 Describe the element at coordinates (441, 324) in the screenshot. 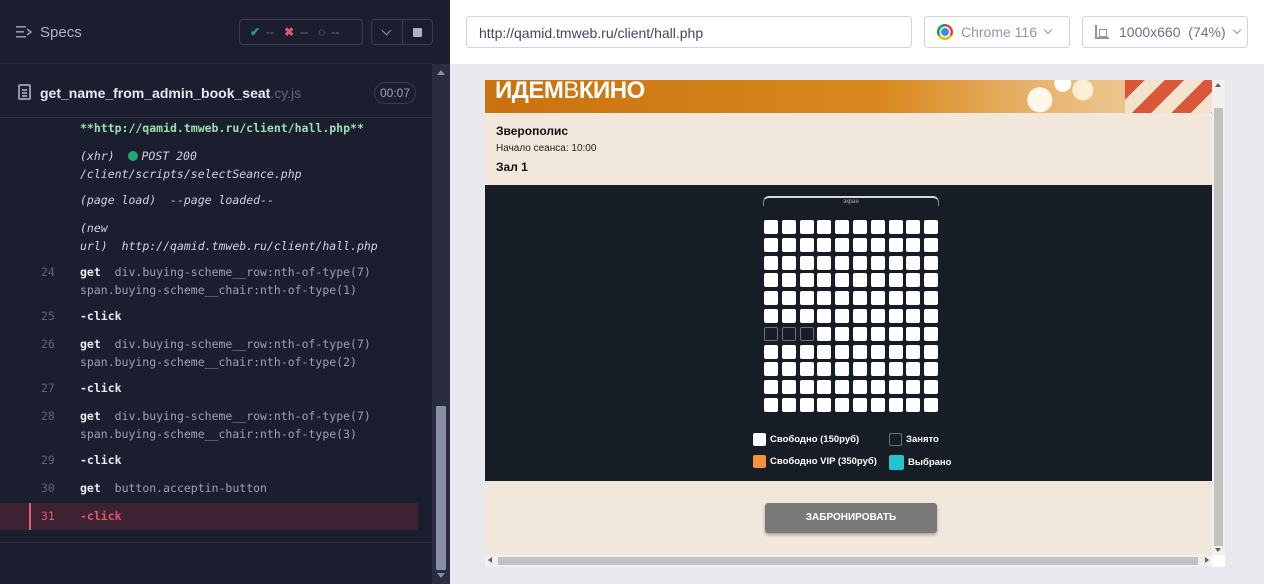

I see `log-scrollbar` at that location.